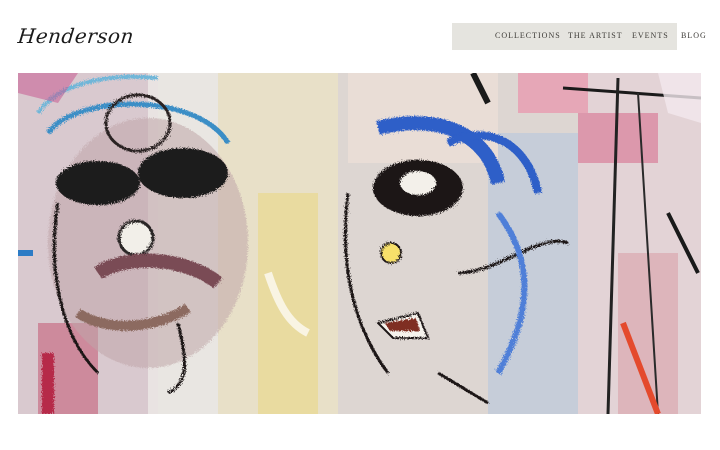 This screenshot has width=720, height=450. What do you see at coordinates (694, 35) in the screenshot?
I see `nav-blog: BLOG` at bounding box center [694, 35].